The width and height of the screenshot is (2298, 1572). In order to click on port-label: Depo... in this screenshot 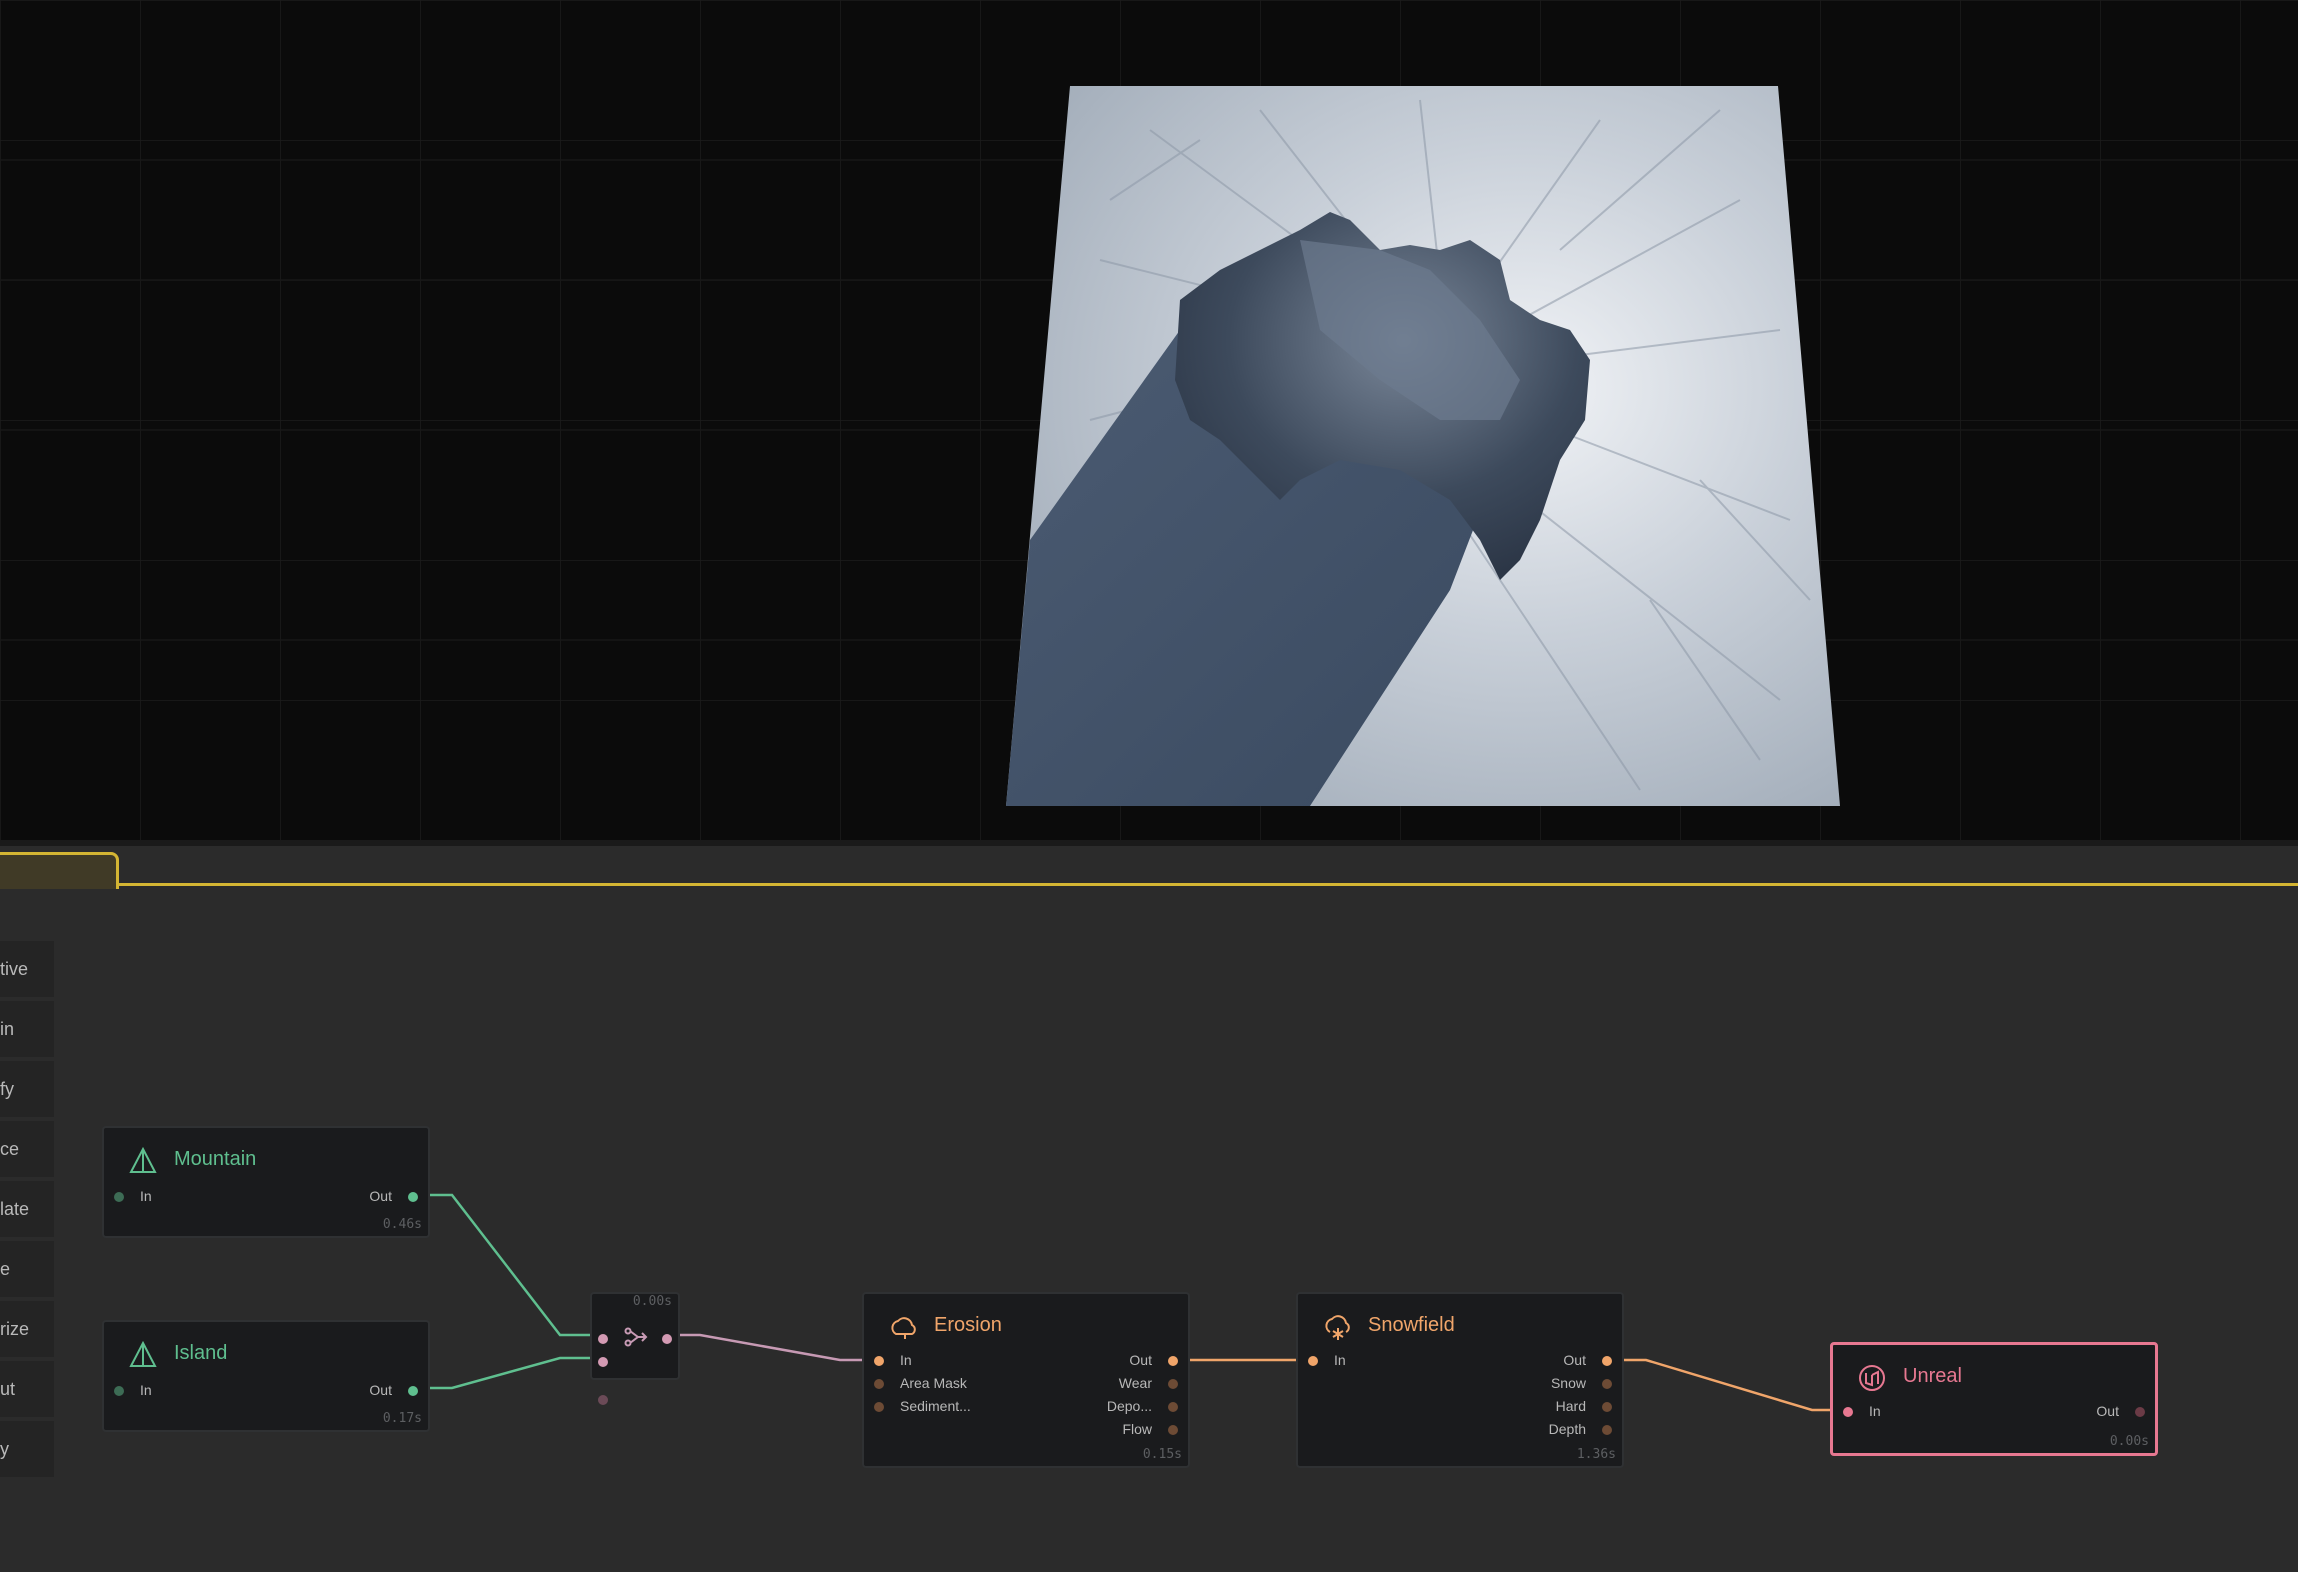, I will do `click(1129, 1406)`.